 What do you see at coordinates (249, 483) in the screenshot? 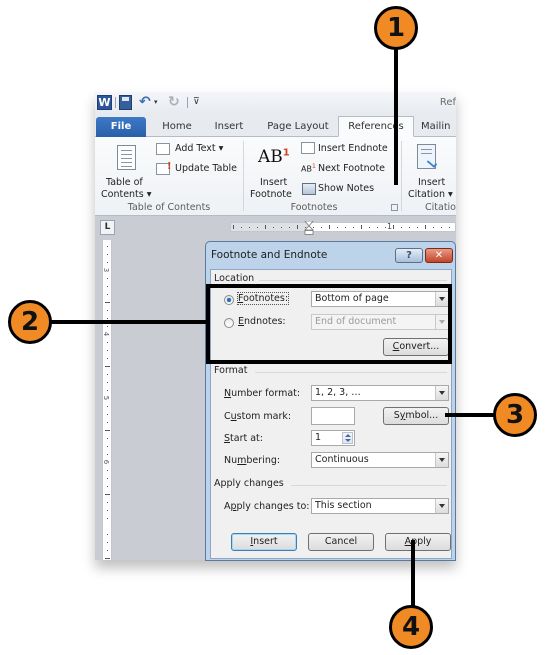
I see `apply-changes-section-label: Apply changes` at bounding box center [249, 483].